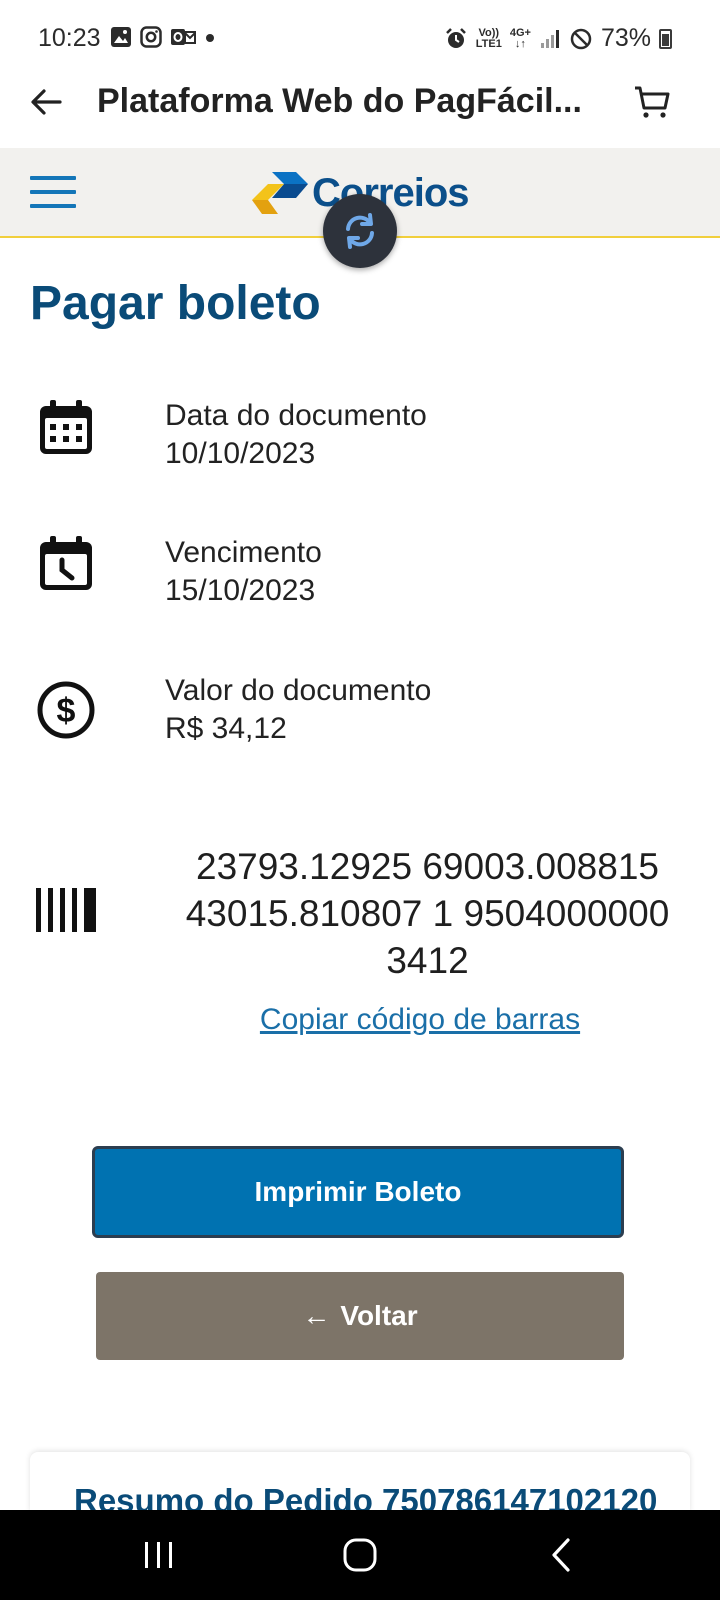  What do you see at coordinates (183, 37) in the screenshot?
I see `outlook-notification-icon` at bounding box center [183, 37].